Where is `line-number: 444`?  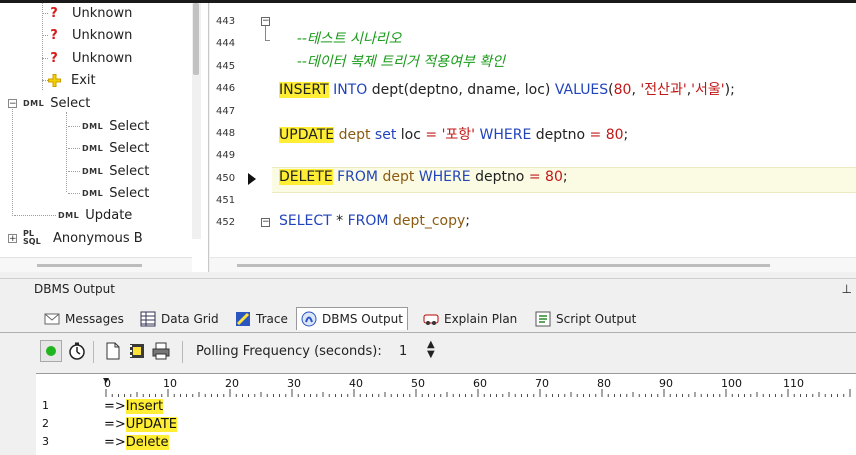
line-number: 444 is located at coordinates (226, 43).